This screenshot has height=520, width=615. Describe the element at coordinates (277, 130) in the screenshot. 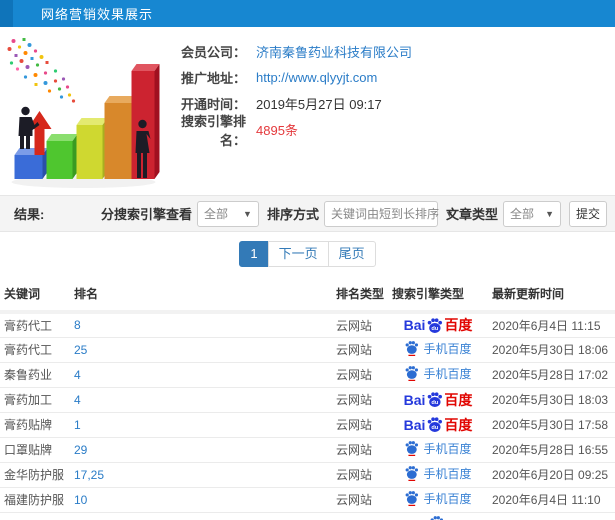

I see `engine-rank-count: 4895条` at that location.